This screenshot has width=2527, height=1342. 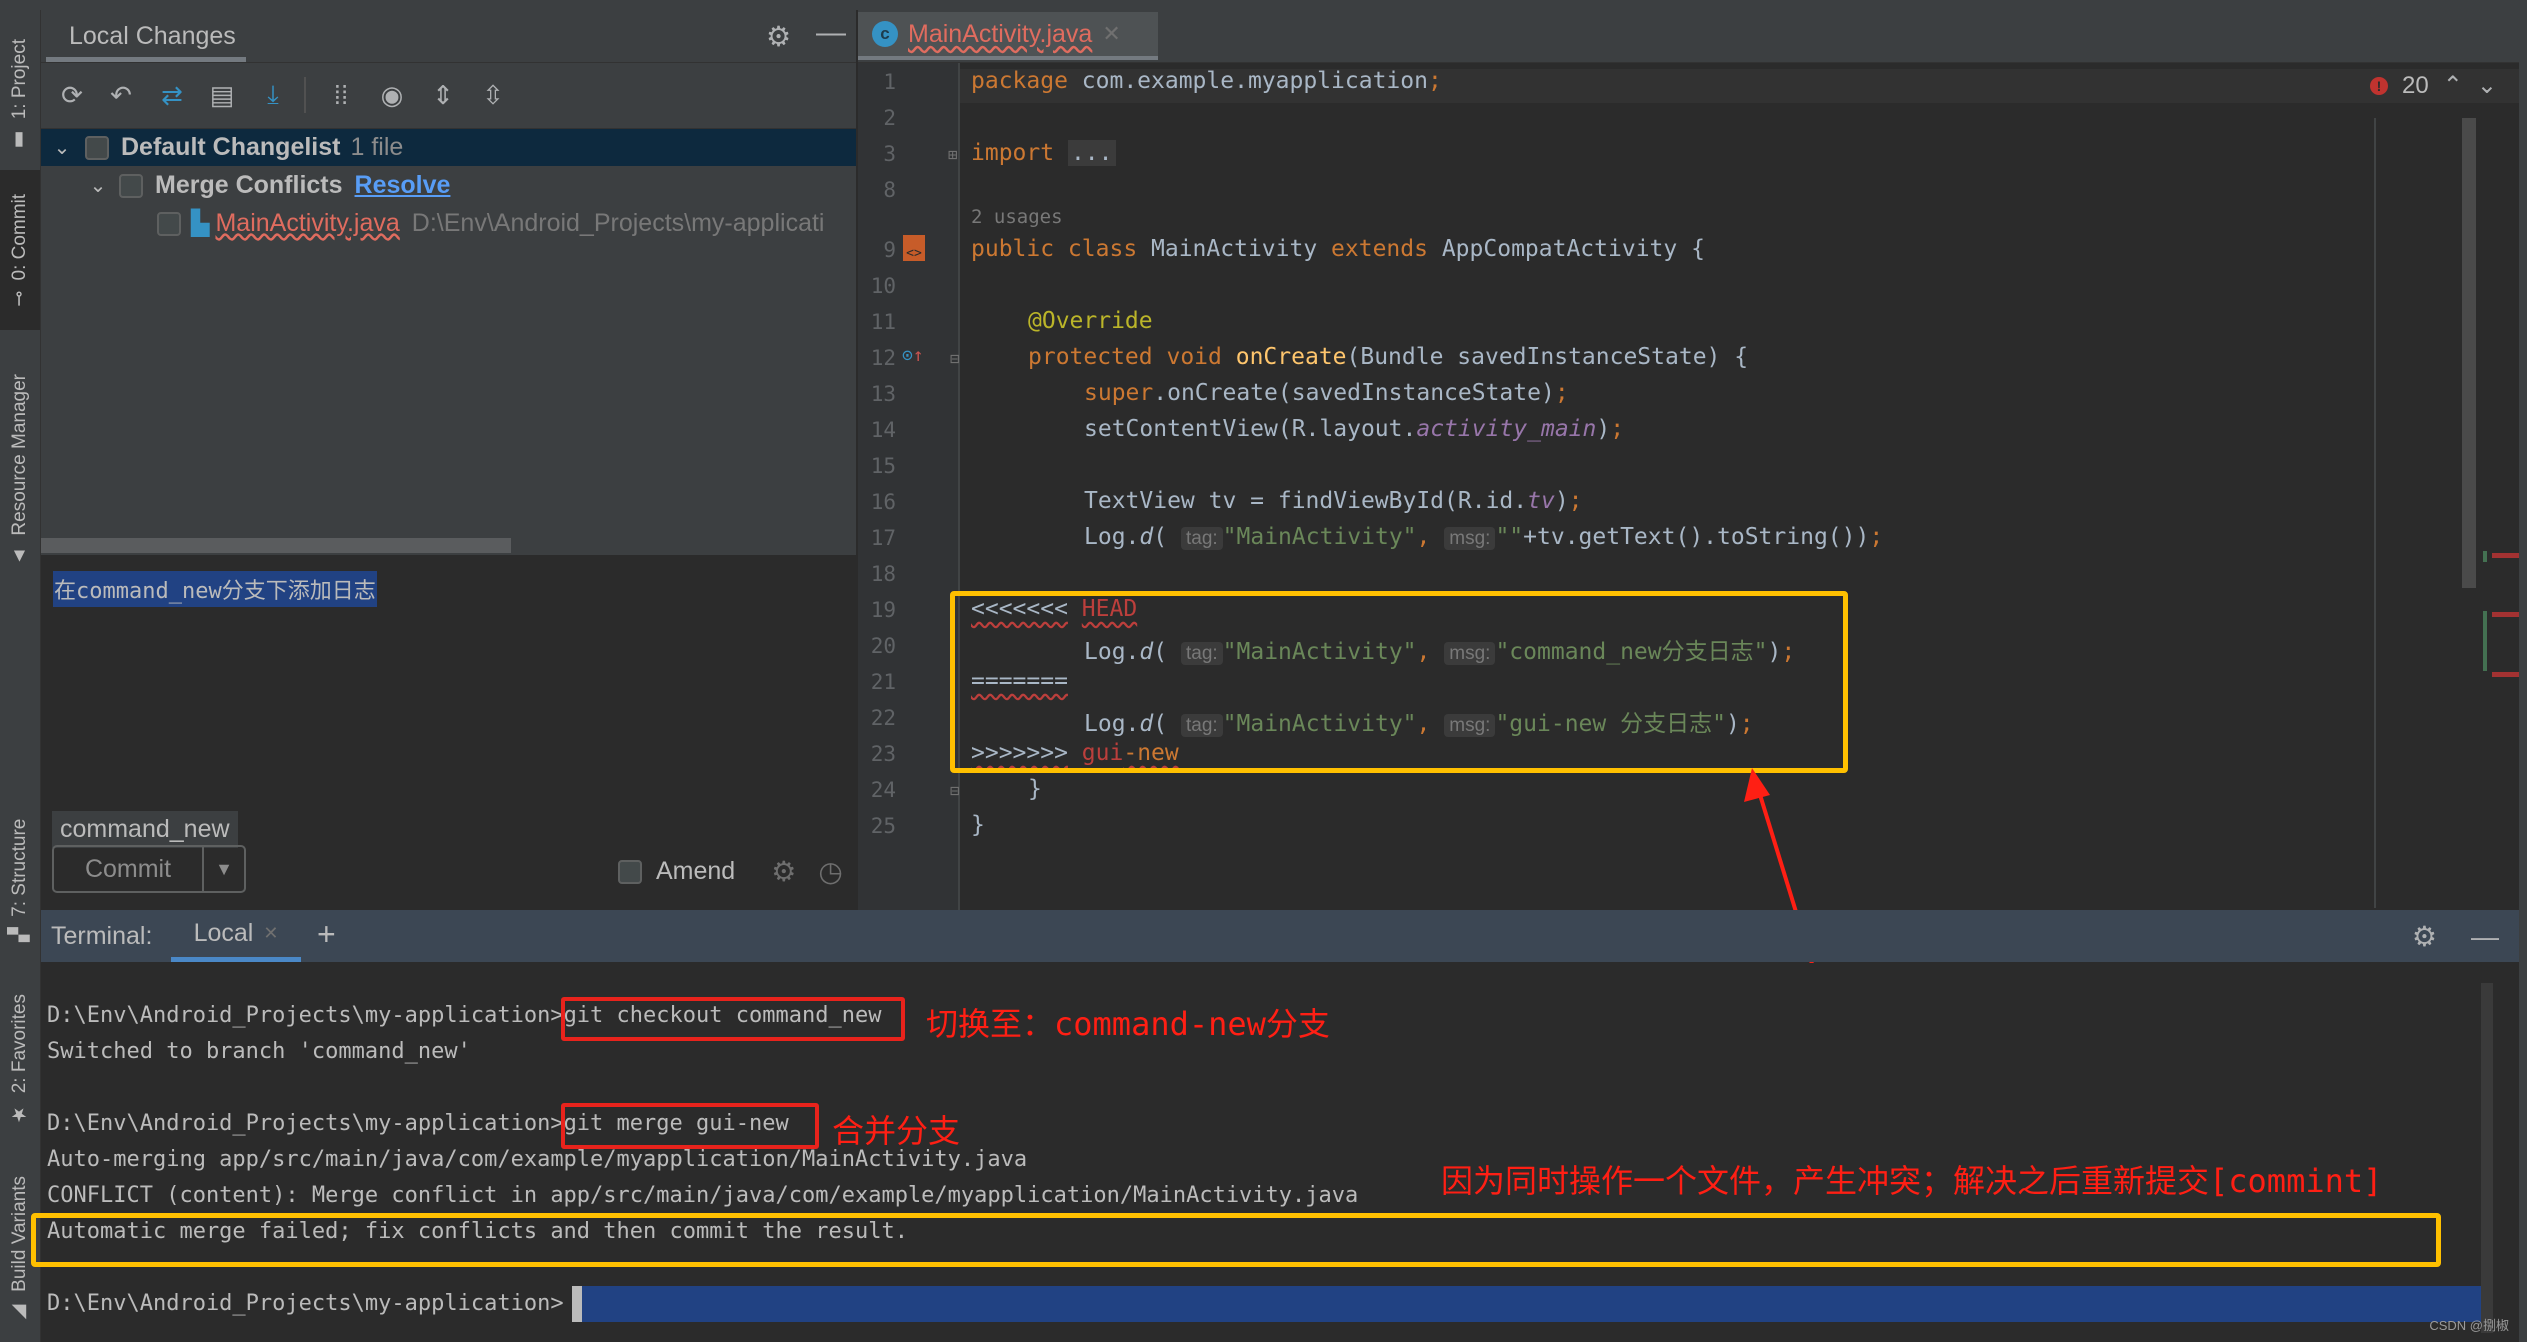 What do you see at coordinates (443, 95) in the screenshot?
I see `expand-all-icon: ⇕` at bounding box center [443, 95].